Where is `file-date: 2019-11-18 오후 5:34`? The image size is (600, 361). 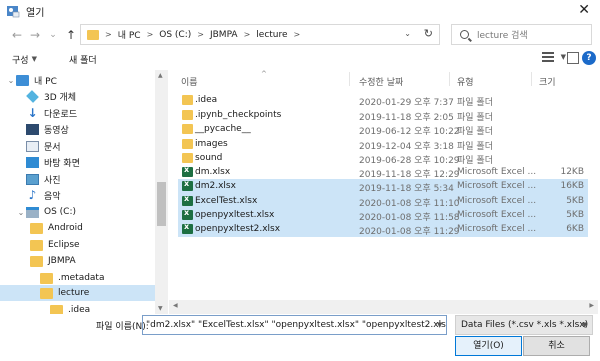
file-date: 2019-11-18 오후 5:34 is located at coordinates (406, 189).